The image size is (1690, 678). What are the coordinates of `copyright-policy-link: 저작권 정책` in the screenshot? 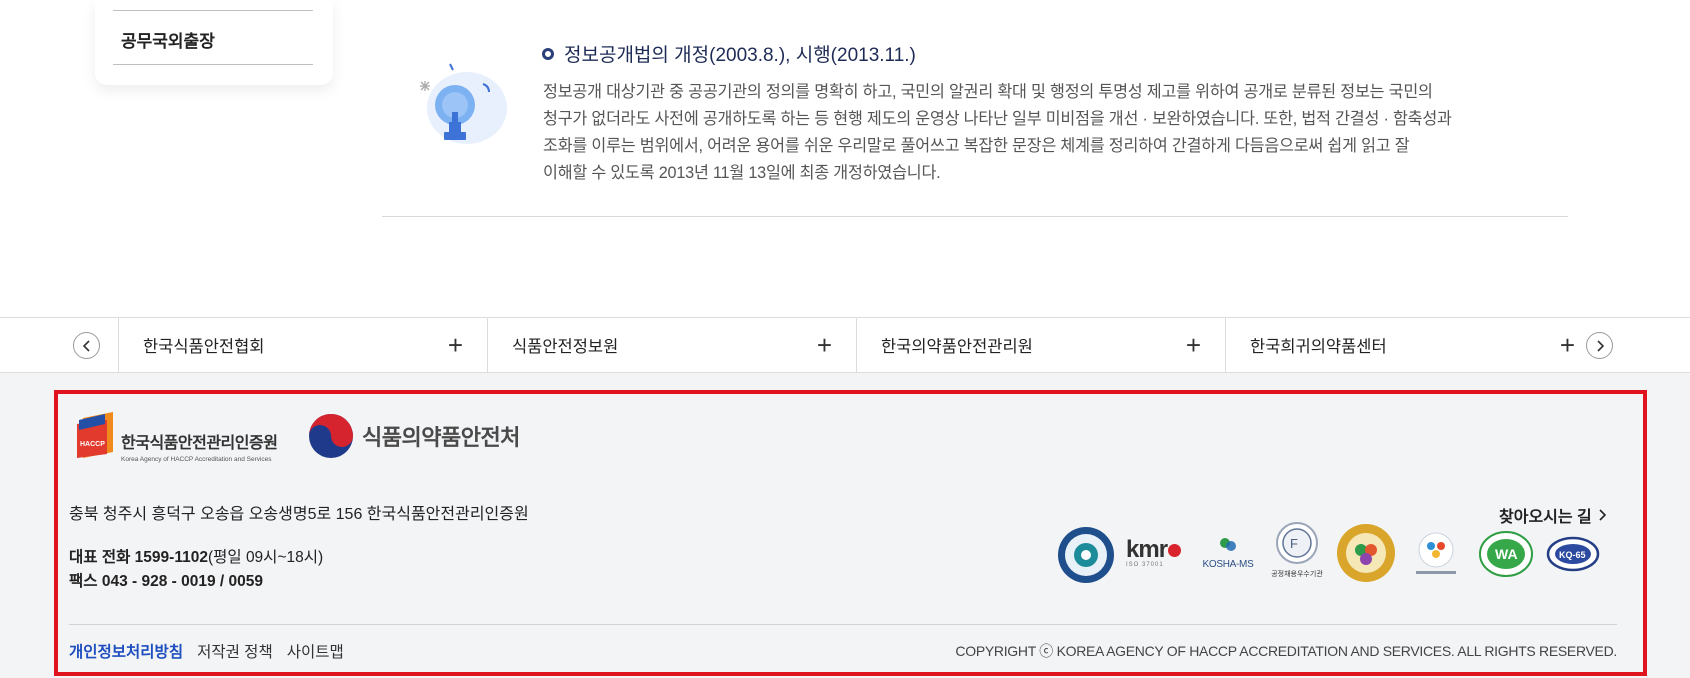 It's located at (235, 651).